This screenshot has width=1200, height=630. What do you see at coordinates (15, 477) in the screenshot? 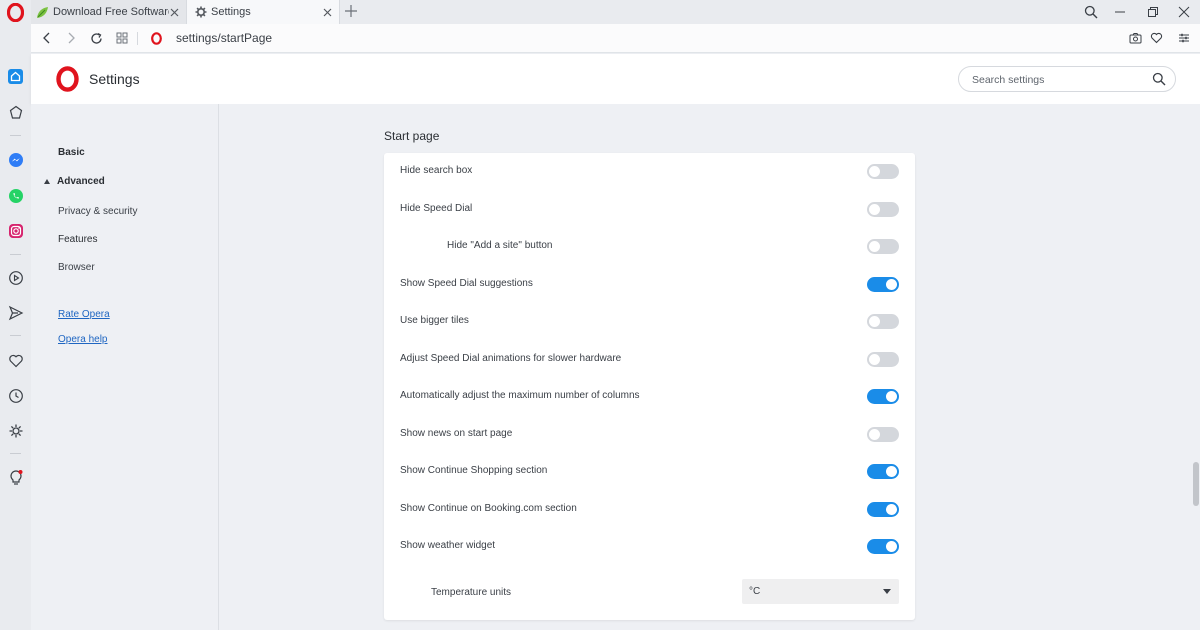
I see `lightbulb-tips-icon` at bounding box center [15, 477].